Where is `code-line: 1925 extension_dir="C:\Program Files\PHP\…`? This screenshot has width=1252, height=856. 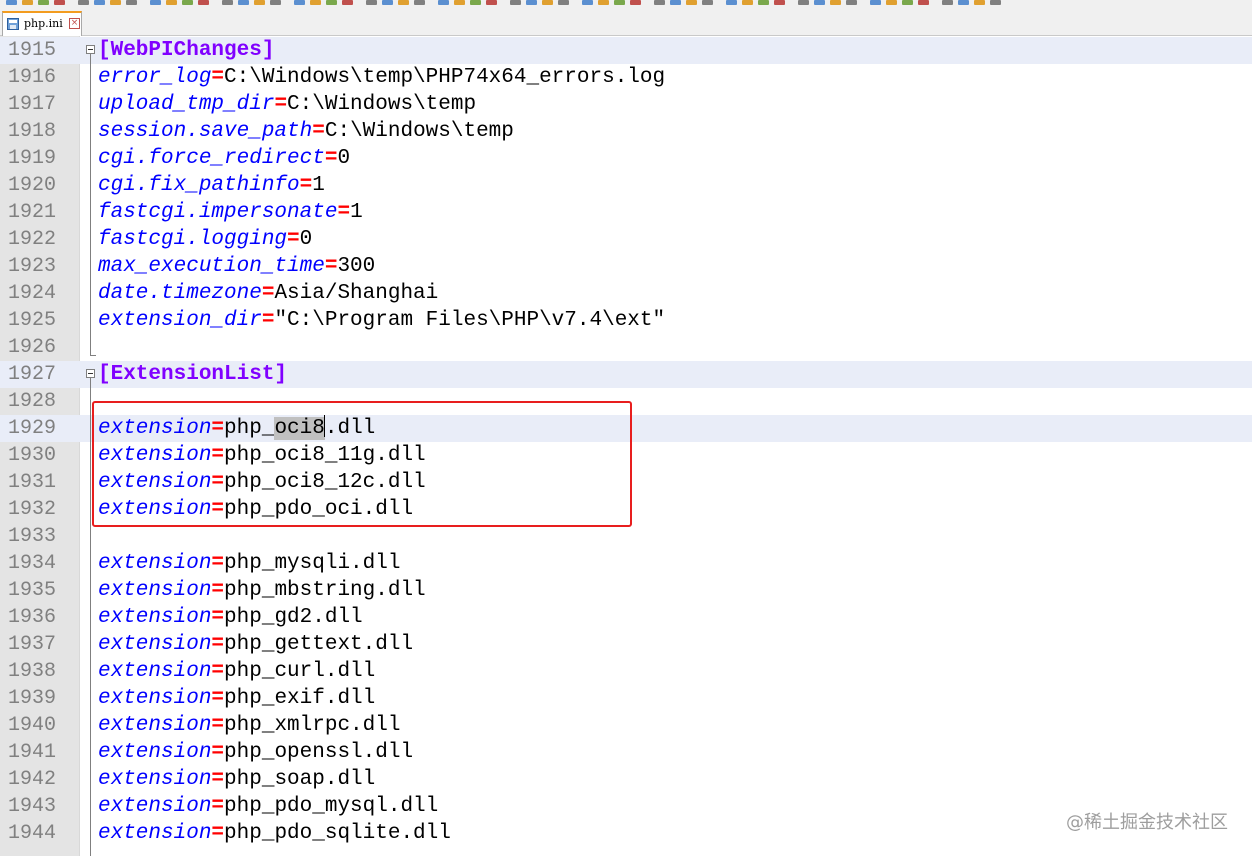
code-line: 1925 extension_dir="C:\Program Files\PHP\… is located at coordinates (626, 320).